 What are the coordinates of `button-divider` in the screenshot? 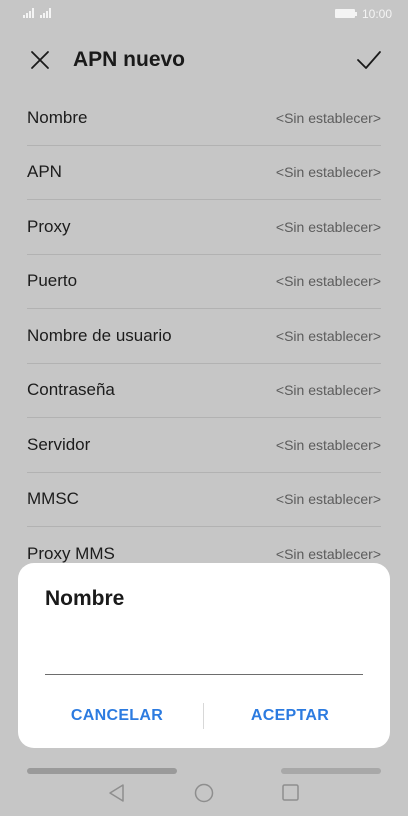 It's located at (203, 716).